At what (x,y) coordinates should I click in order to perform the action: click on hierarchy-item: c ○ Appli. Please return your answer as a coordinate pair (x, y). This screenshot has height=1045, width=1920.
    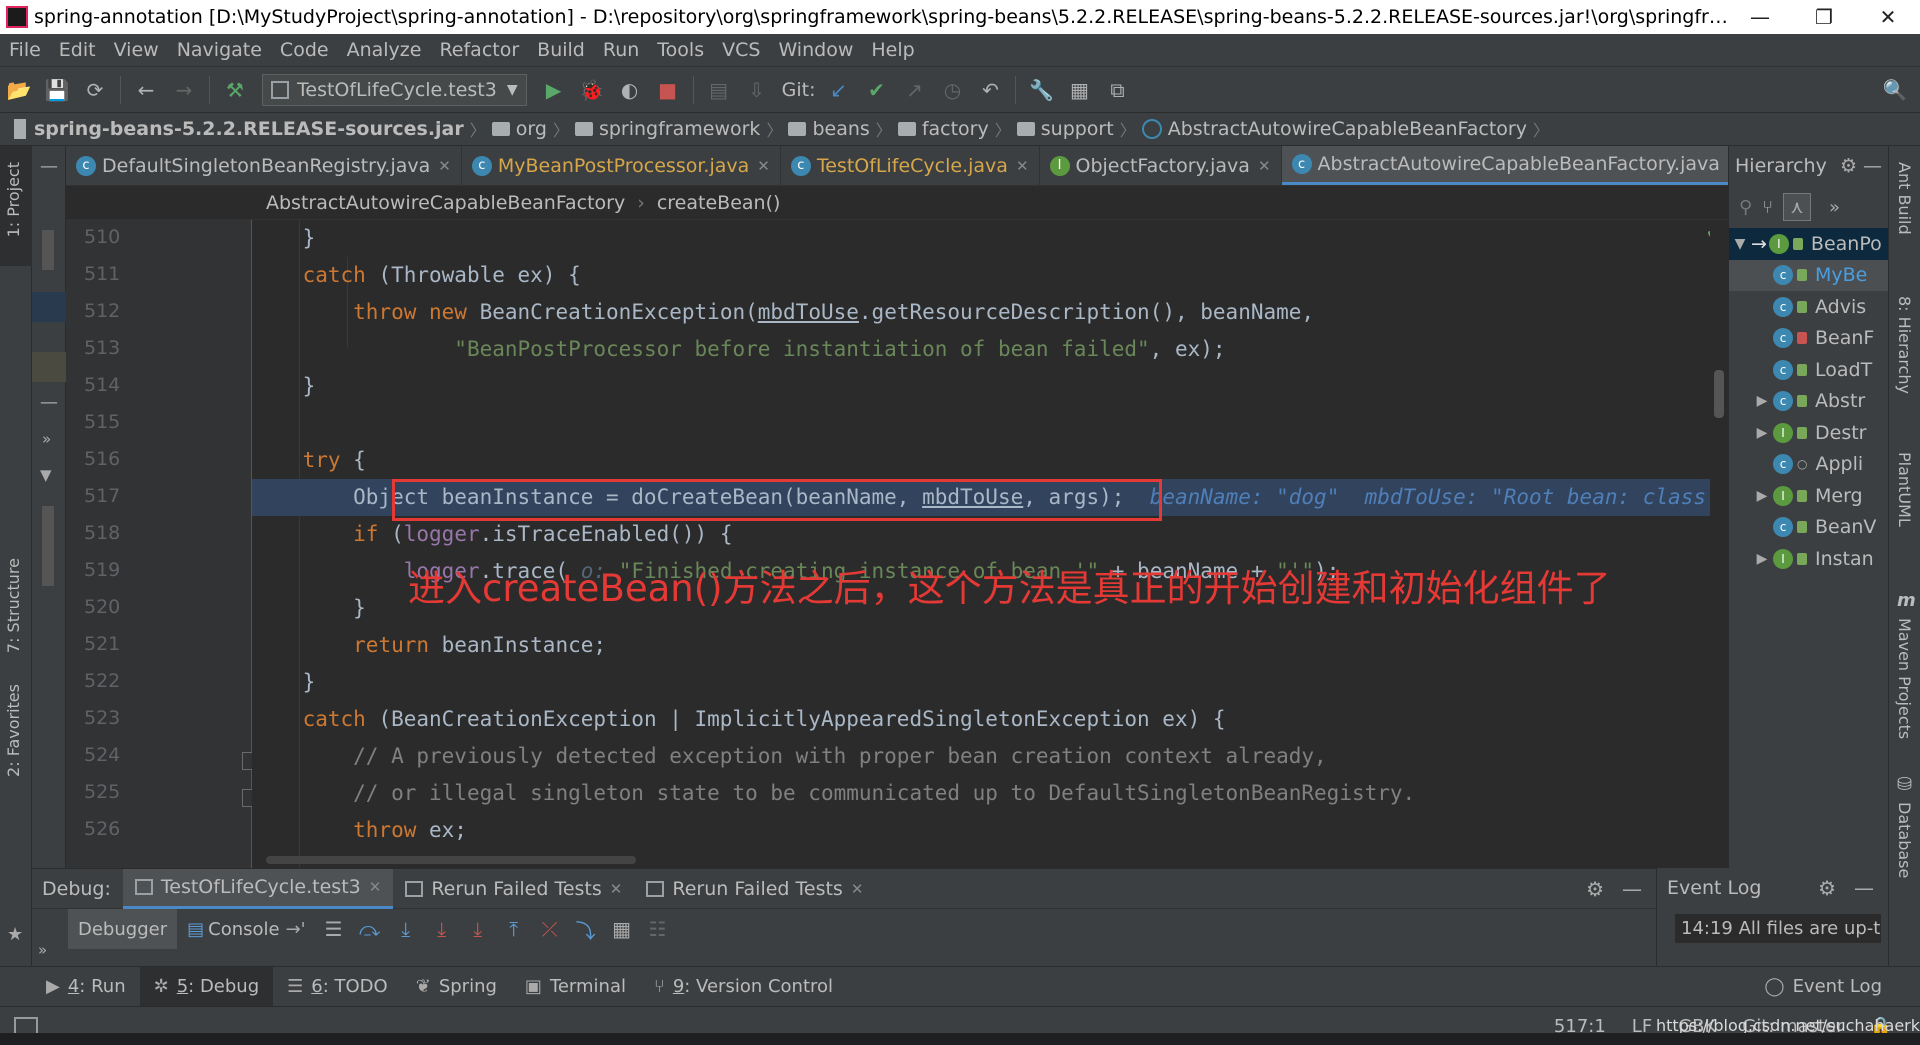
    Looking at the image, I should click on (1808, 465).